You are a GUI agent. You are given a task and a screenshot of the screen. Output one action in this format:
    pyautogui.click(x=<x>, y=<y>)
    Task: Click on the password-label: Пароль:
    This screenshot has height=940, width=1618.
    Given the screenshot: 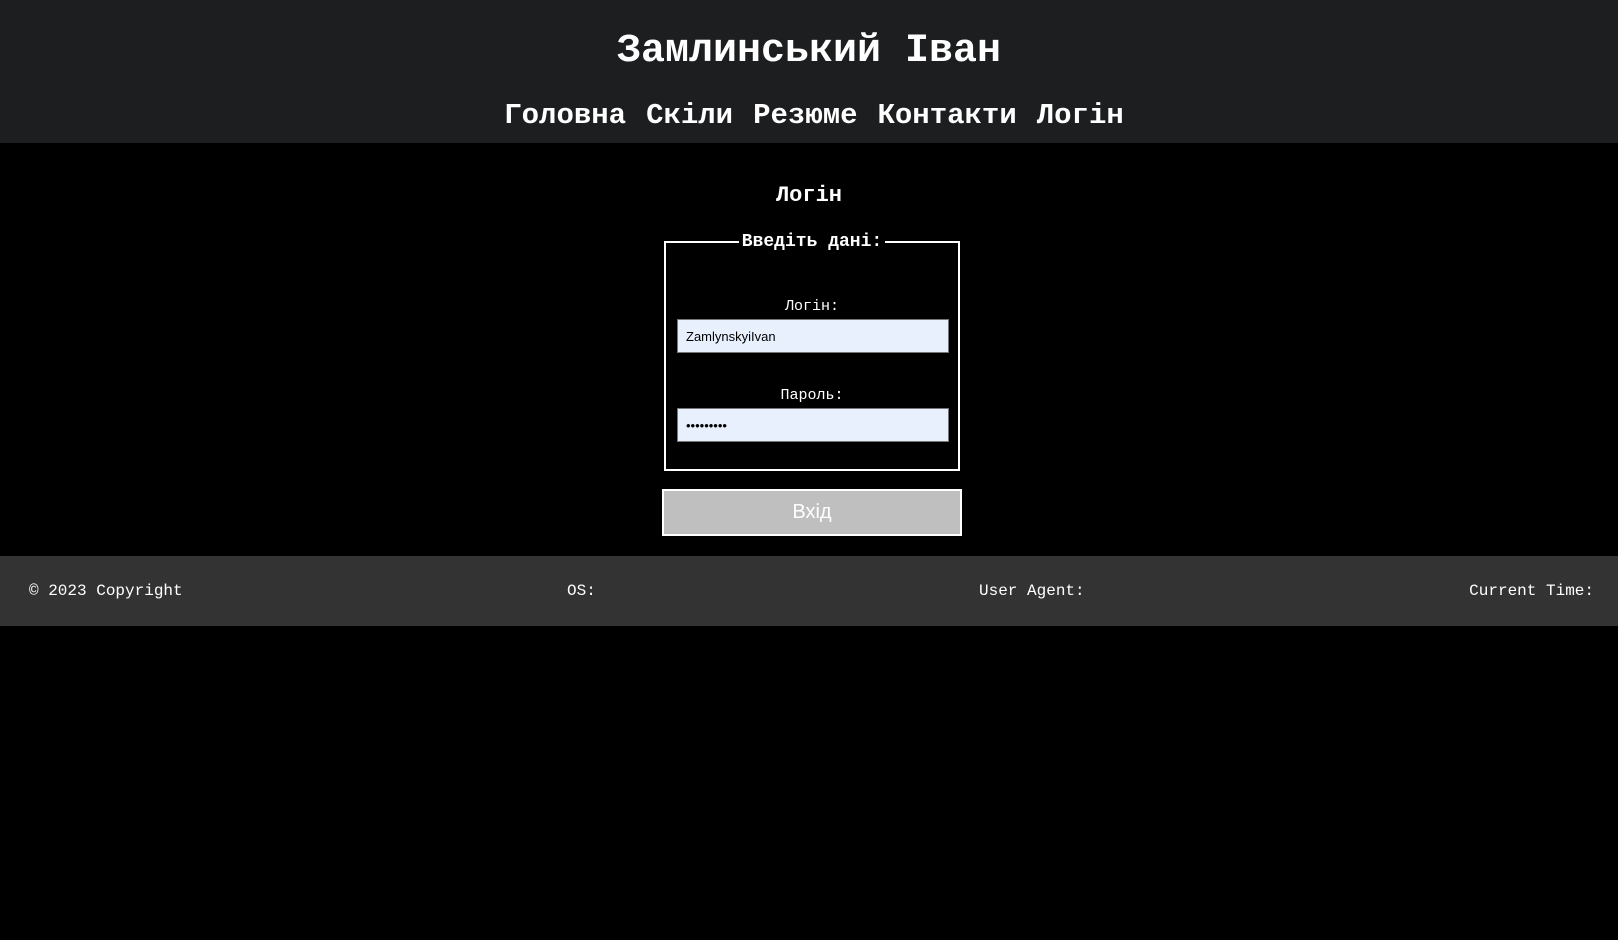 What is the action you would take?
    pyautogui.click(x=812, y=395)
    